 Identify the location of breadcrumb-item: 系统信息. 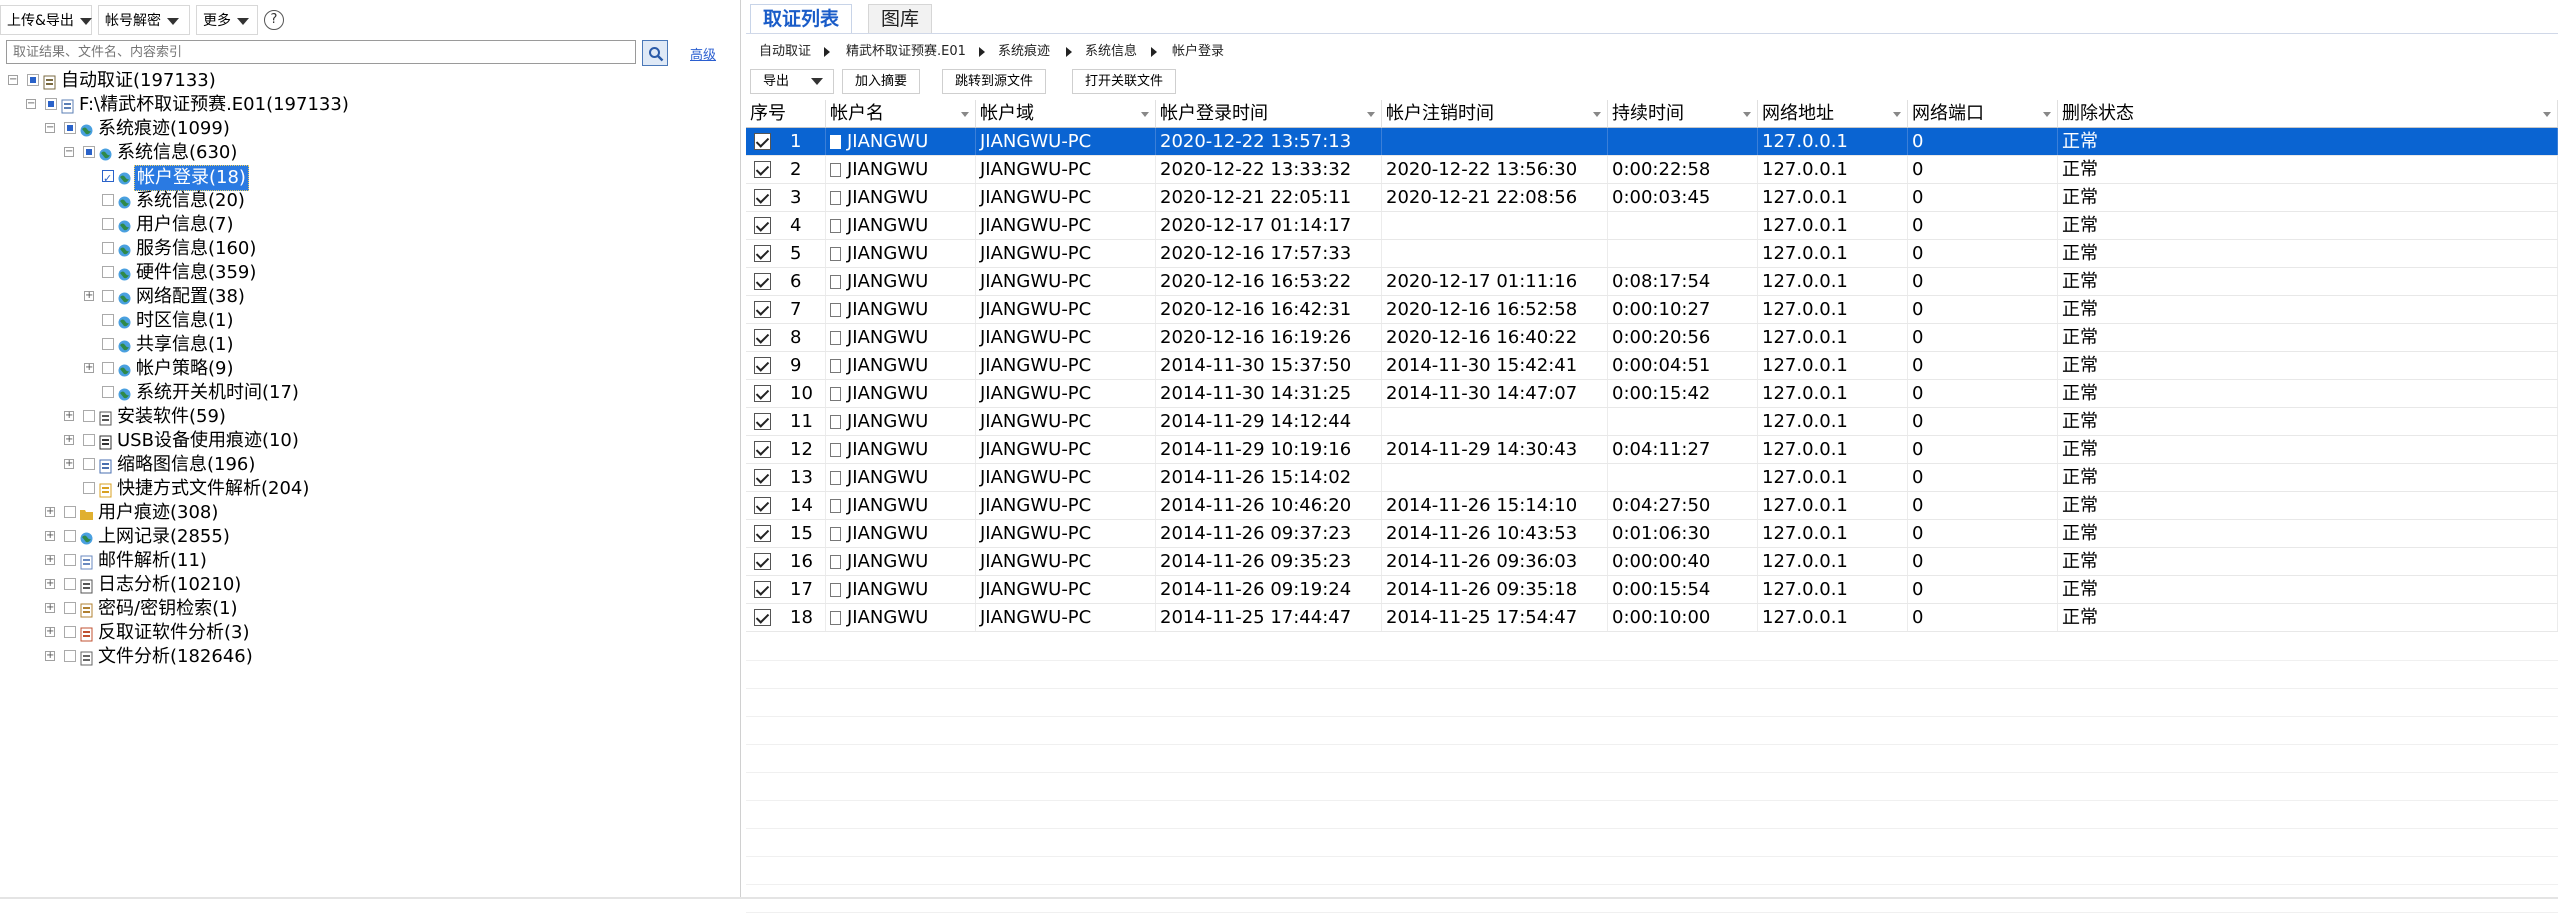
(1111, 52).